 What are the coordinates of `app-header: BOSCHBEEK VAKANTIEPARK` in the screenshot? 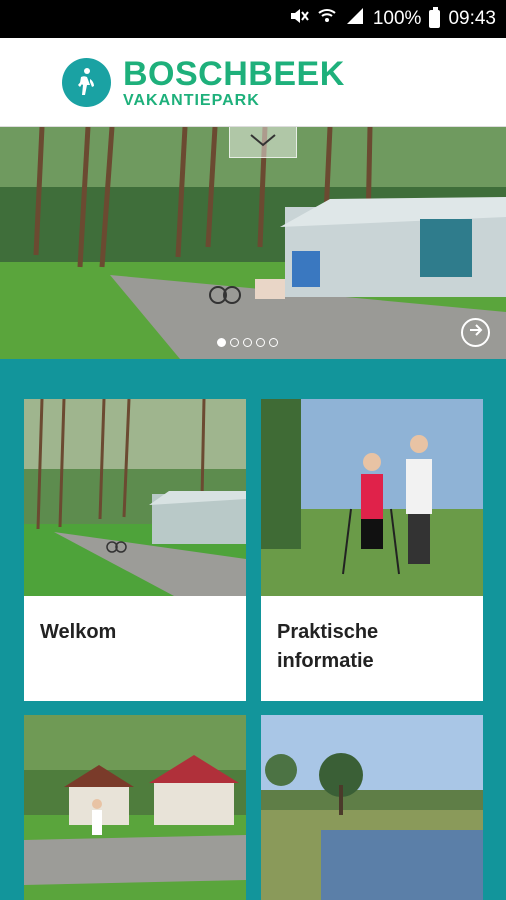 It's located at (253, 82).